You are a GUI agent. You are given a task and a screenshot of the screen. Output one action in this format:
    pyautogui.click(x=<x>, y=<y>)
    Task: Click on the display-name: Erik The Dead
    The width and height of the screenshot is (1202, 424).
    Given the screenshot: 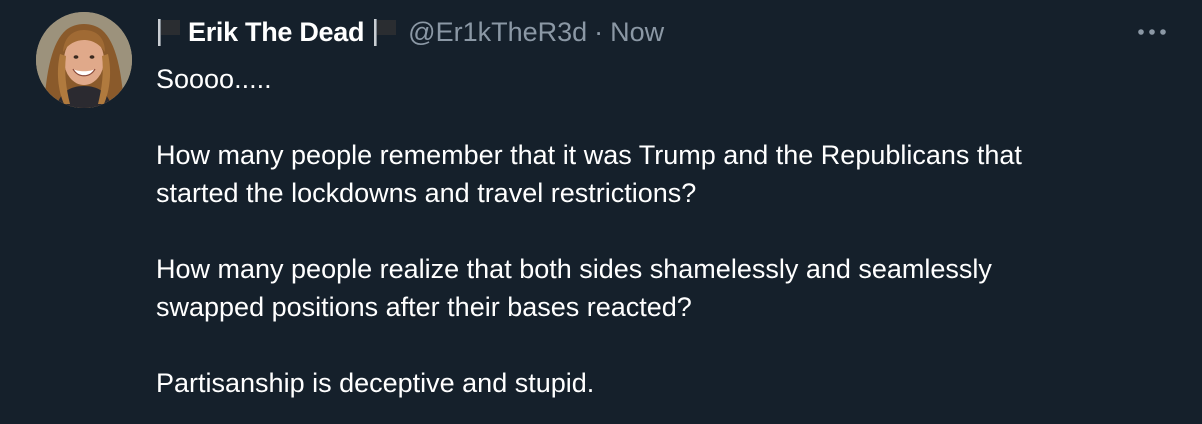 What is the action you would take?
    pyautogui.click(x=276, y=32)
    